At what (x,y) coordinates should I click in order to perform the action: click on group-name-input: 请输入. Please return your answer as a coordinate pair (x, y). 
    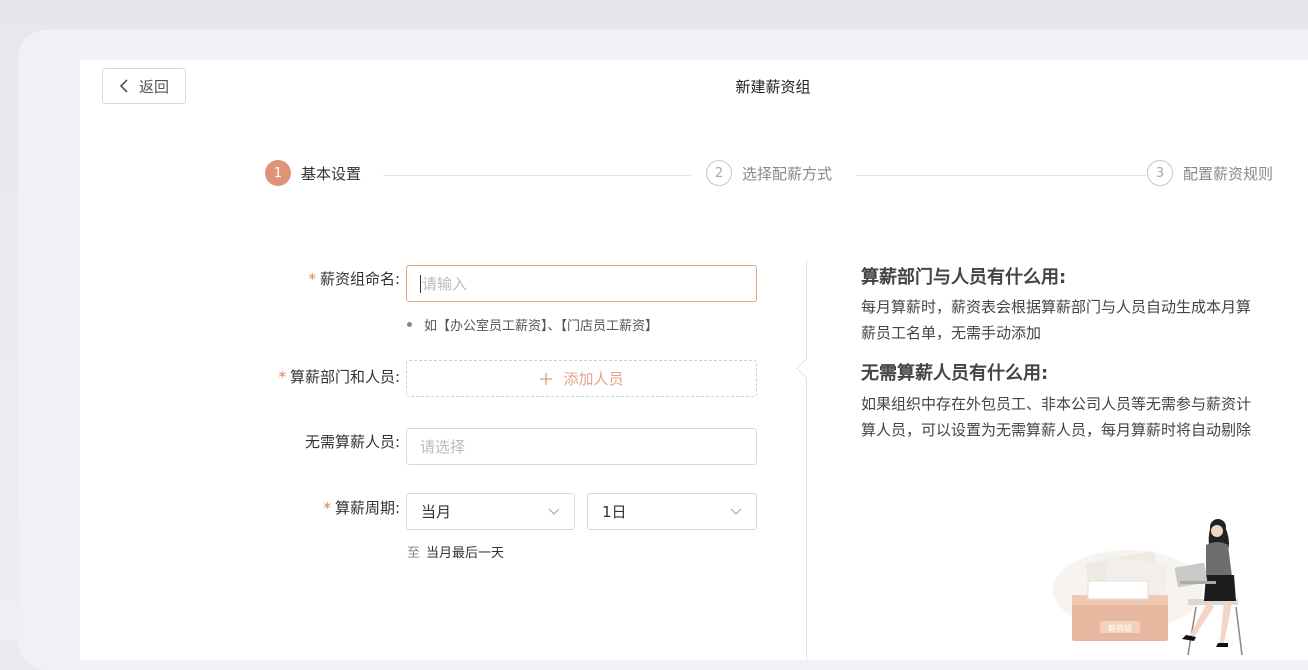
    Looking at the image, I should click on (581, 283).